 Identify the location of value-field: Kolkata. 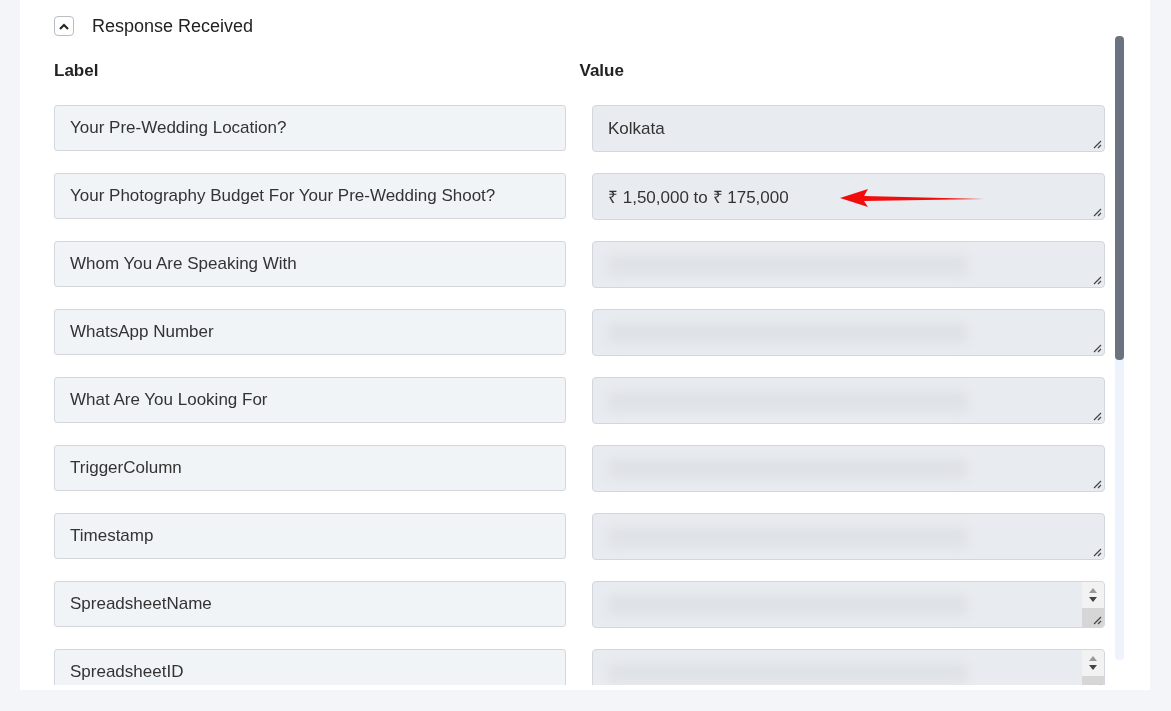
(848, 128).